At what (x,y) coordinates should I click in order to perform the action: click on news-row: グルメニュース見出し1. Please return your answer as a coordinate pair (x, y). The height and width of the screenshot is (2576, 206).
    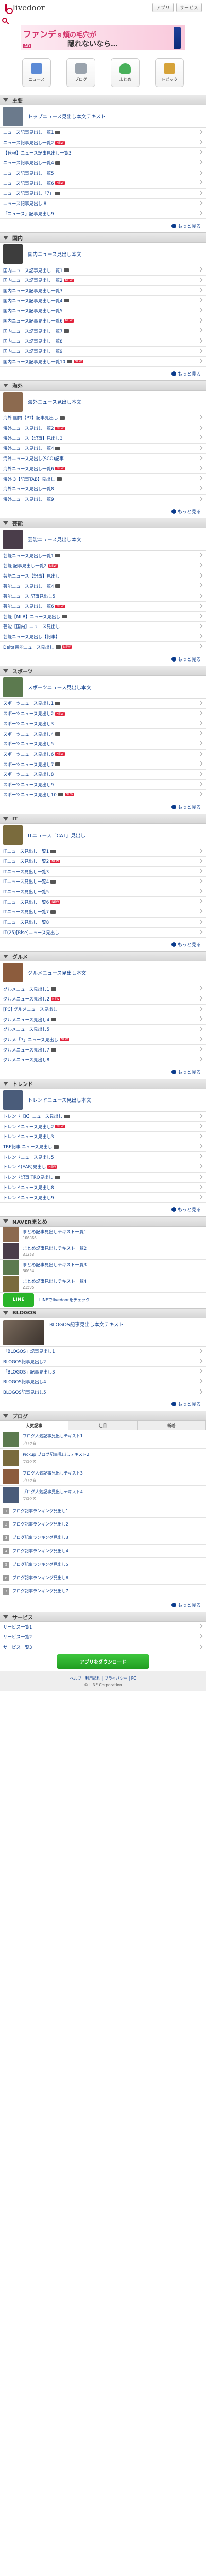
    Looking at the image, I should click on (103, 989).